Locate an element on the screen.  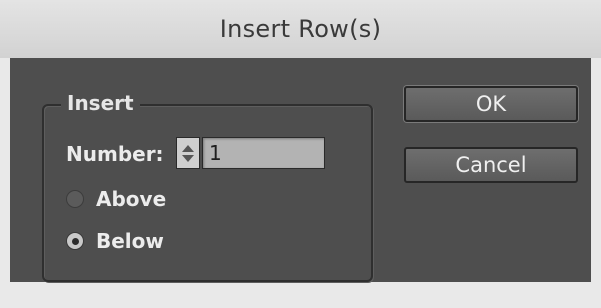
radio-below-label: Below is located at coordinates (130, 241).